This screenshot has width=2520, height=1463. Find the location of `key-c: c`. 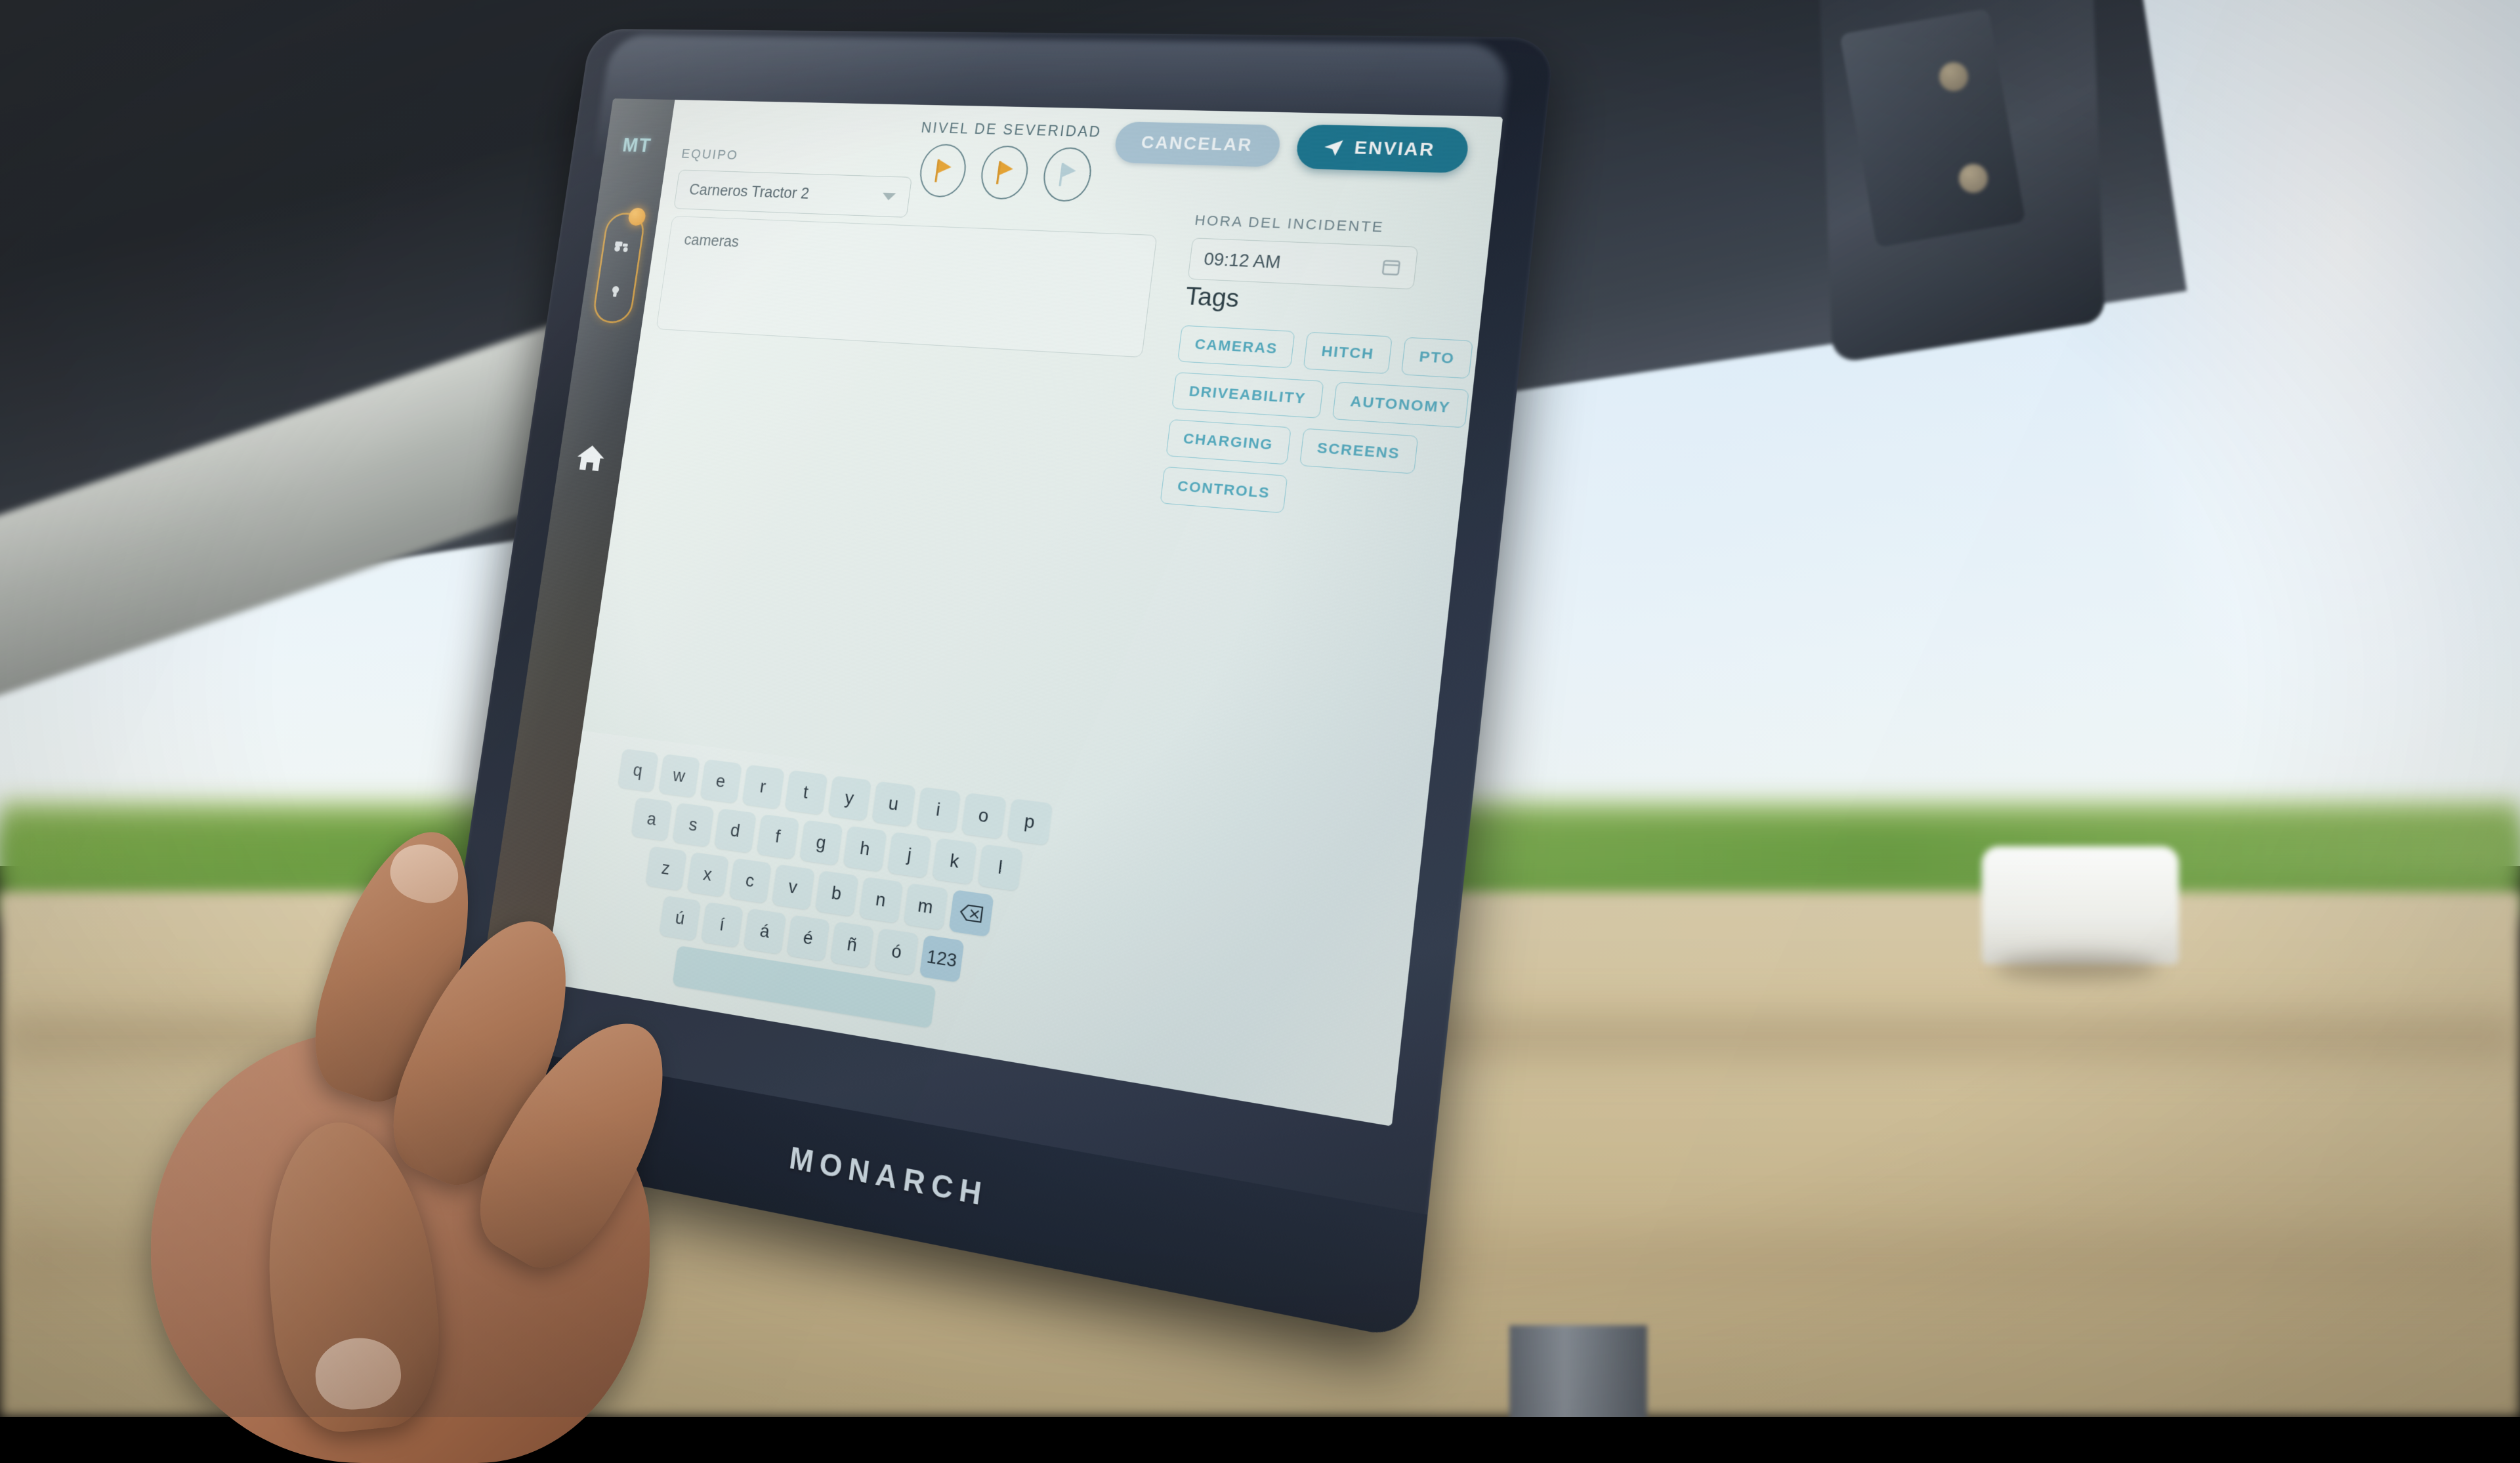

key-c: c is located at coordinates (750, 881).